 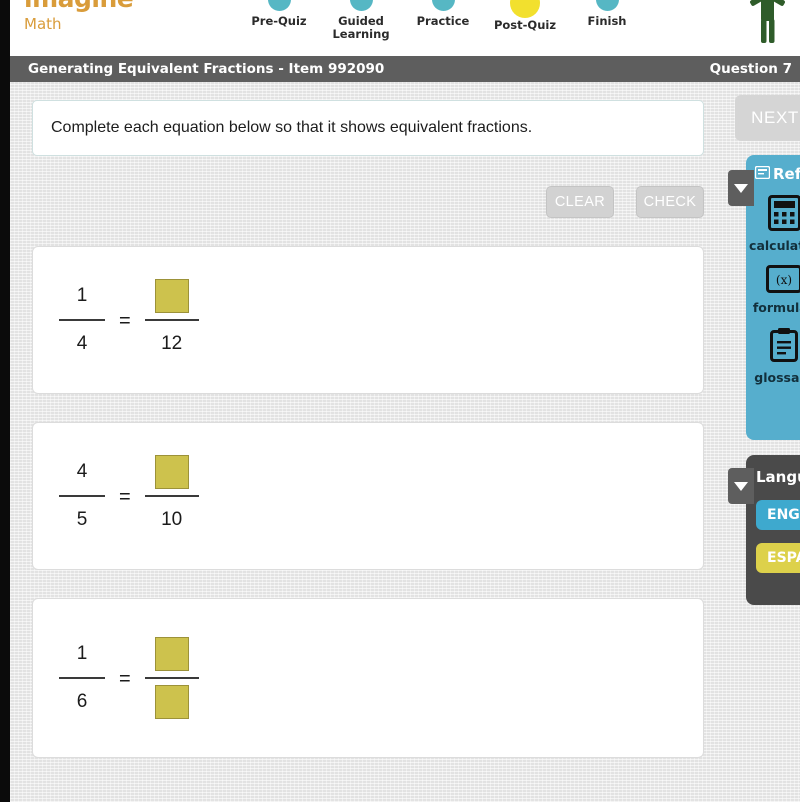 What do you see at coordinates (750, 69) in the screenshot?
I see `question-counter: Question 7` at bounding box center [750, 69].